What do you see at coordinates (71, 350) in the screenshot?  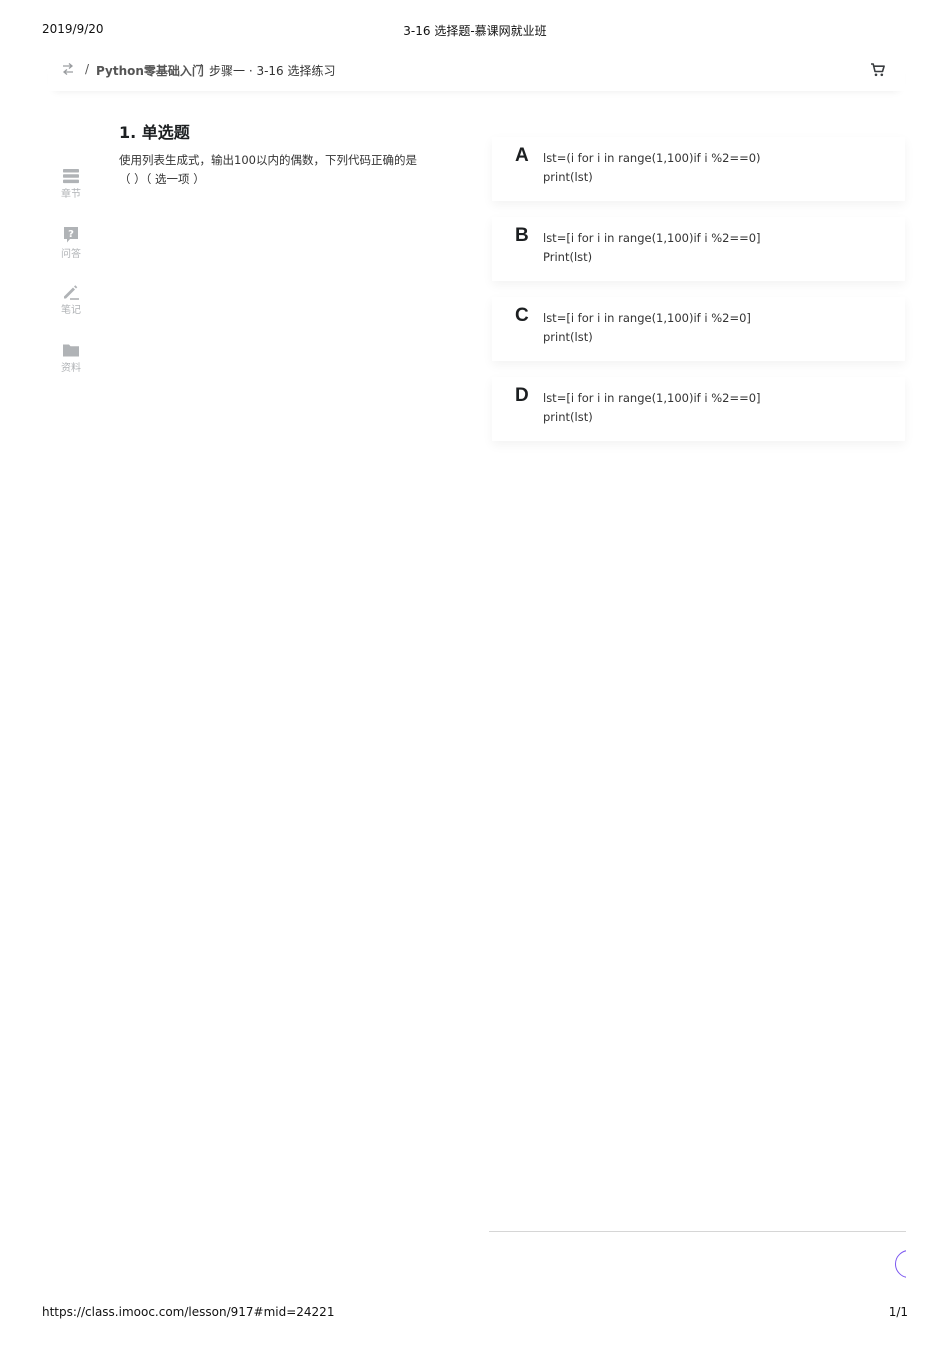 I see `folder-icon` at bounding box center [71, 350].